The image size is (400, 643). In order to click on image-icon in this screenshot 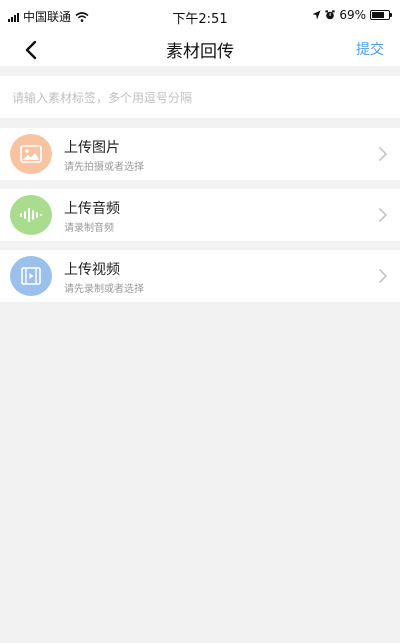, I will do `click(31, 154)`.